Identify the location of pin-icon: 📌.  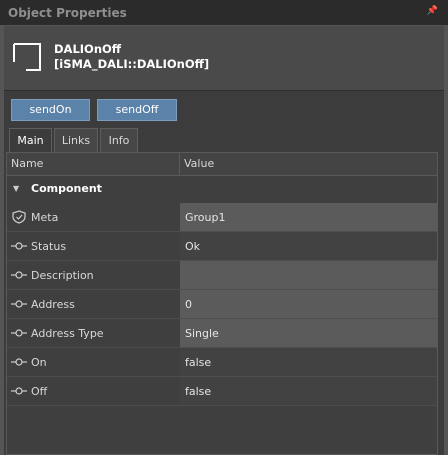
(432, 11).